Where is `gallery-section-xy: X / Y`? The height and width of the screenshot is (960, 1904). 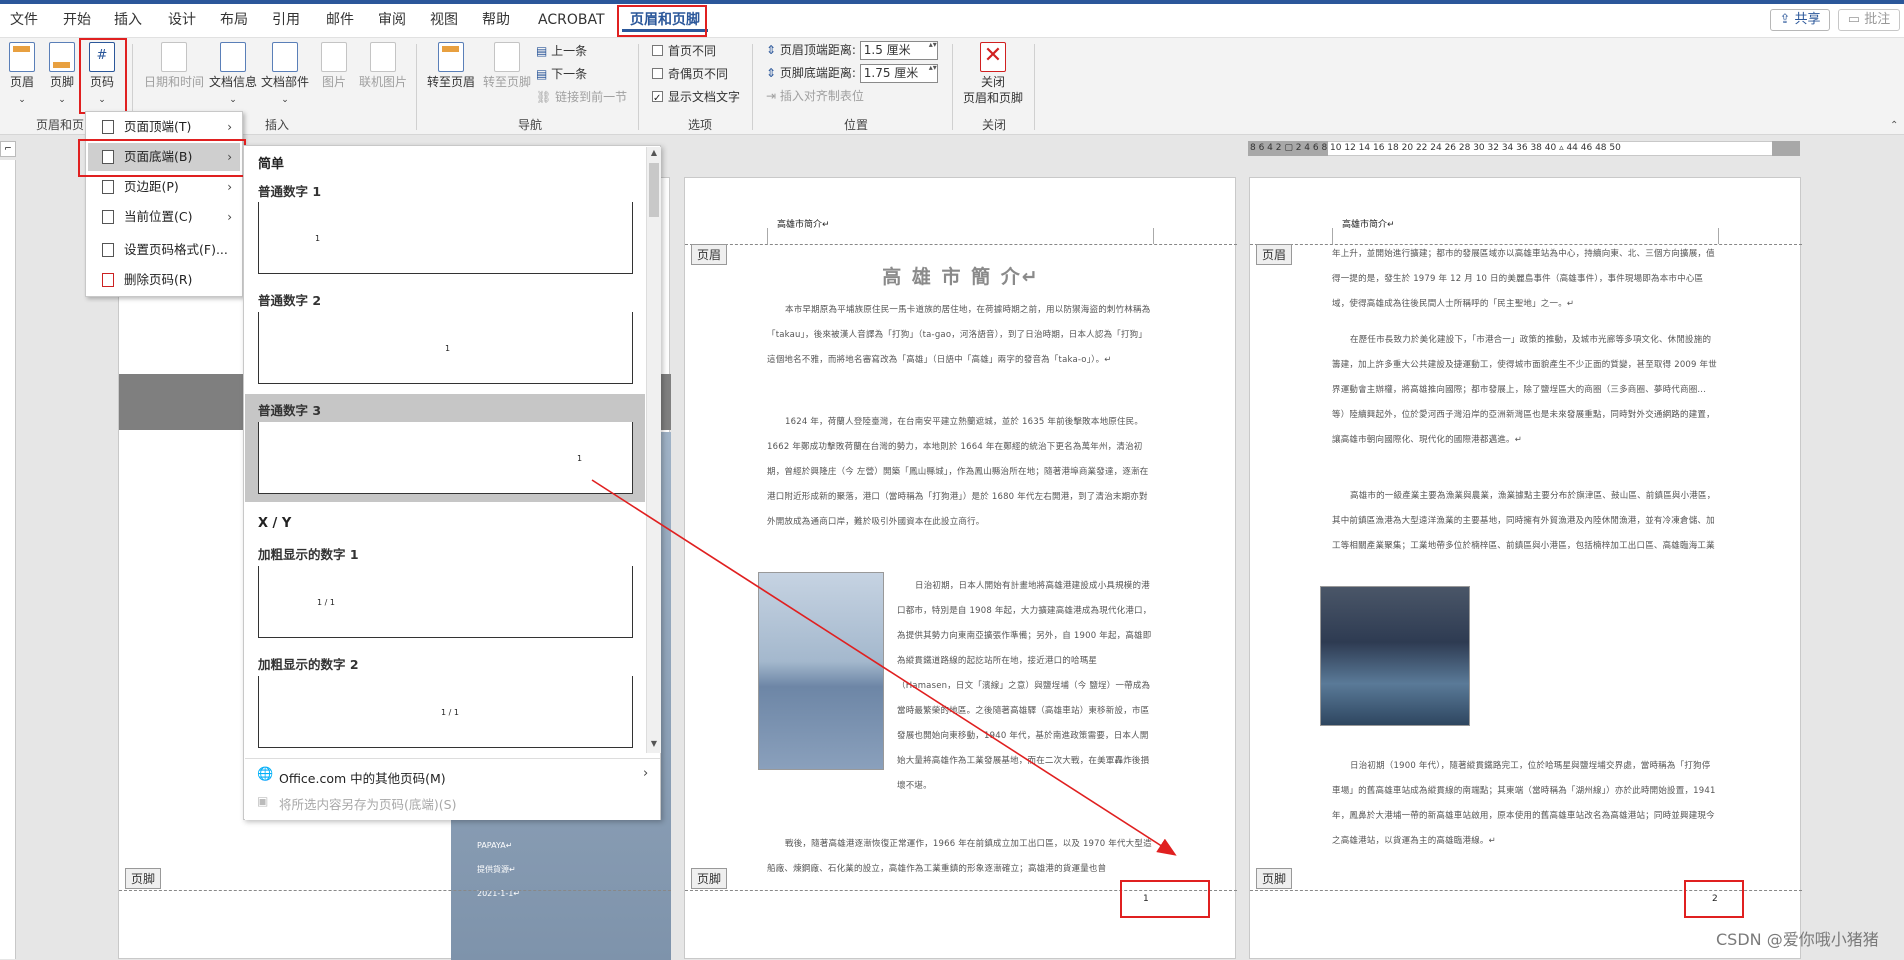 gallery-section-xy: X / Y is located at coordinates (275, 523).